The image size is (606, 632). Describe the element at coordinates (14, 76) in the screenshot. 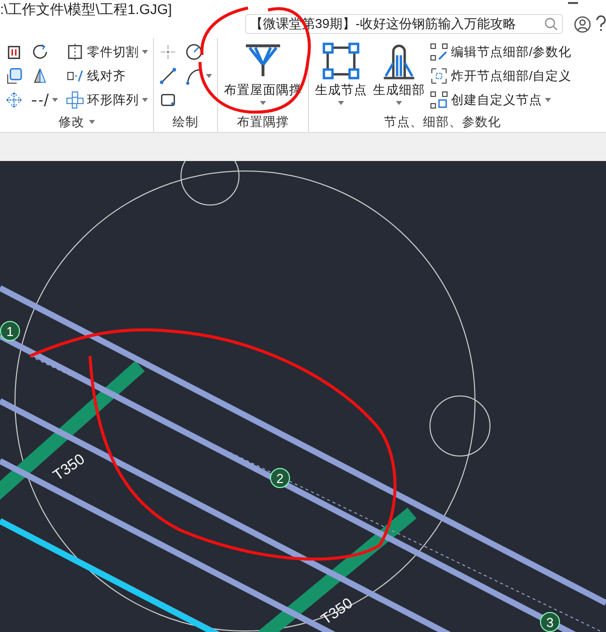

I see `copy-icon` at that location.